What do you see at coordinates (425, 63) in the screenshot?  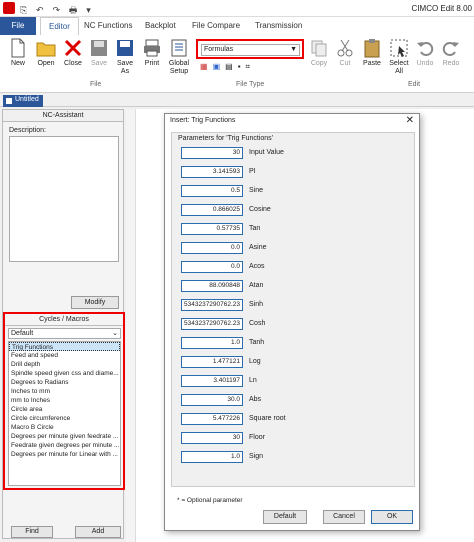 I see `undo-label: Undo` at bounding box center [425, 63].